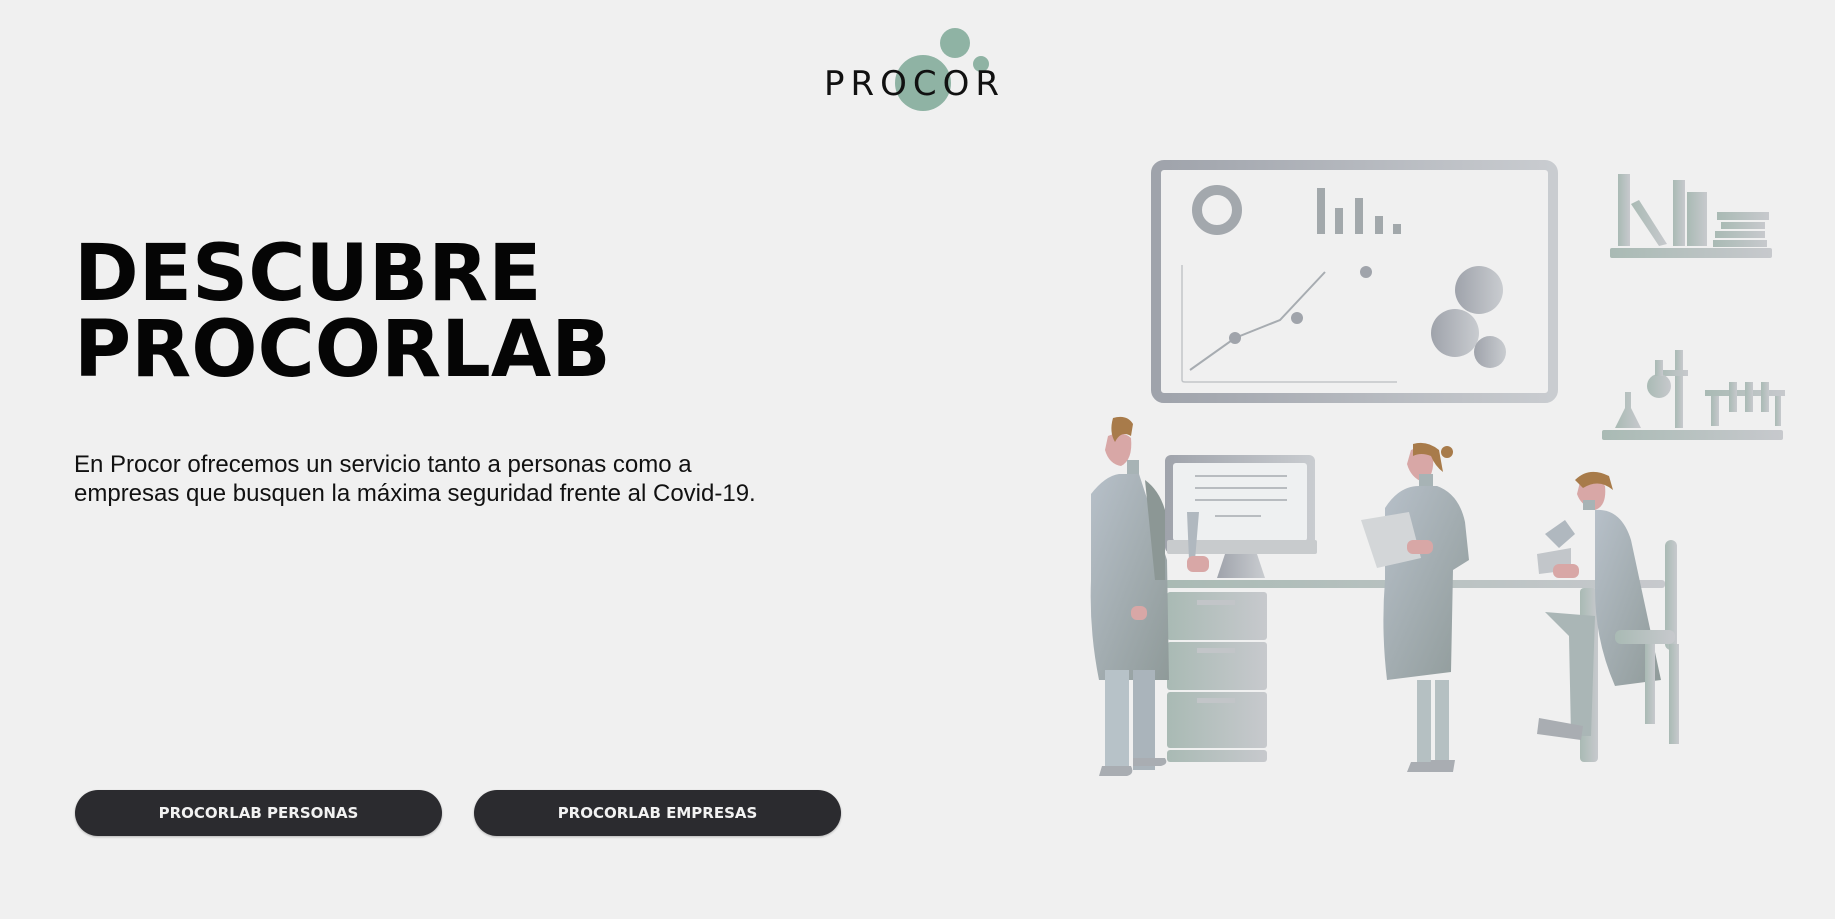 The image size is (1835, 919). What do you see at coordinates (308, 274) in the screenshot?
I see `title-line-1: DESCUBRE` at bounding box center [308, 274].